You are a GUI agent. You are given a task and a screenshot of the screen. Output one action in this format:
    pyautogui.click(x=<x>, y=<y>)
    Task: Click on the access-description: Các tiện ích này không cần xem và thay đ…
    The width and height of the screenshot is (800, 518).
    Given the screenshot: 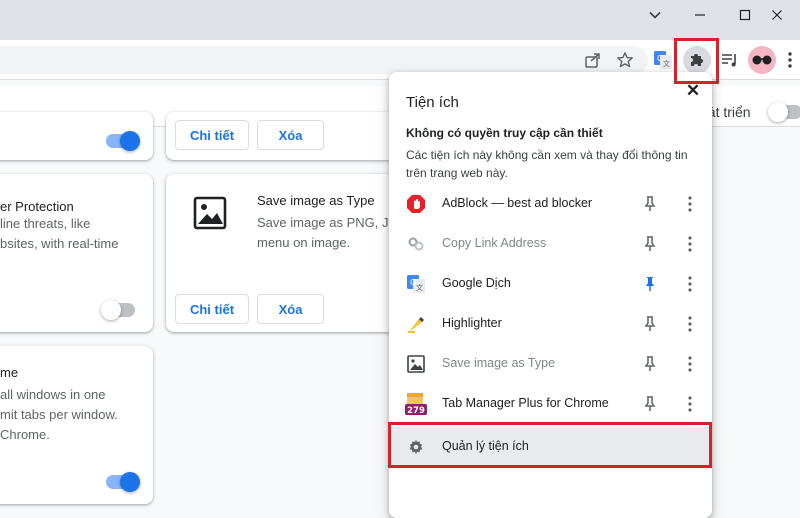 What is the action you would take?
    pyautogui.click(x=547, y=164)
    